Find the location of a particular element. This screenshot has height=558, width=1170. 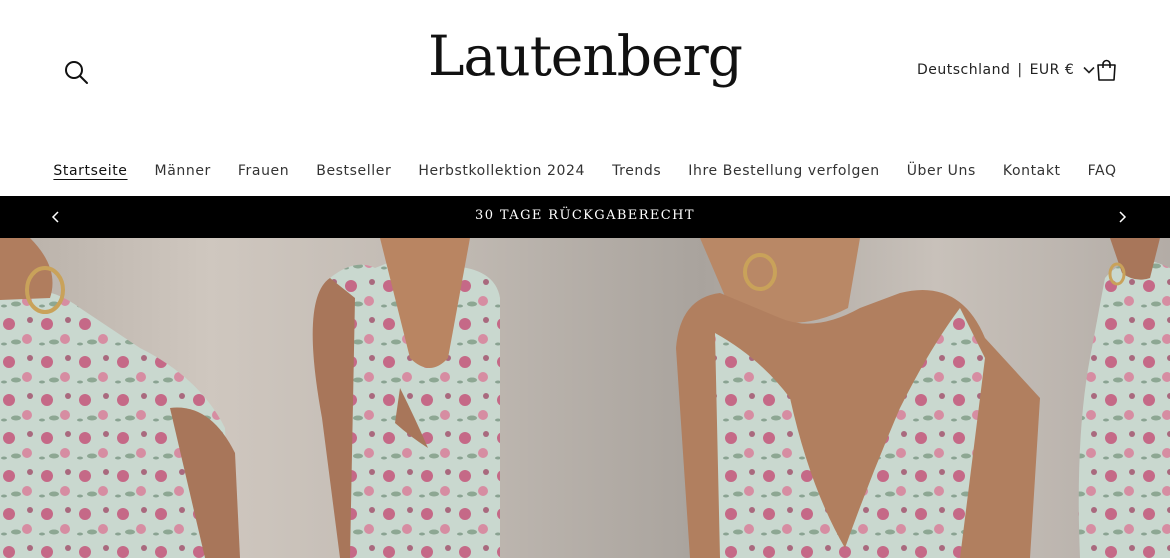

currency-label: EUR € is located at coordinates (1052, 70).